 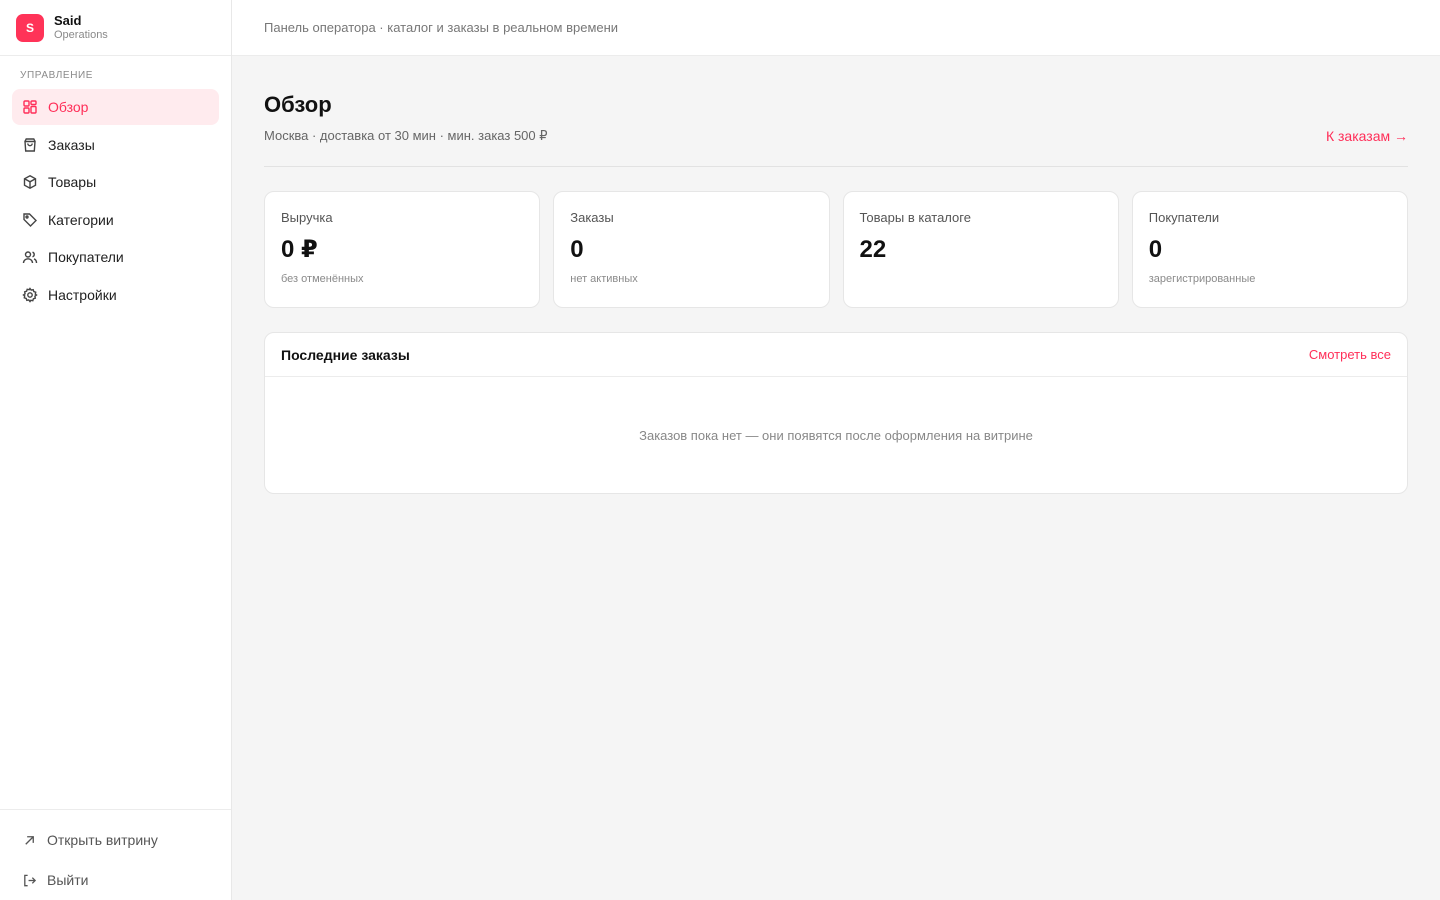 I want to click on users-icon, so click(x=30, y=257).